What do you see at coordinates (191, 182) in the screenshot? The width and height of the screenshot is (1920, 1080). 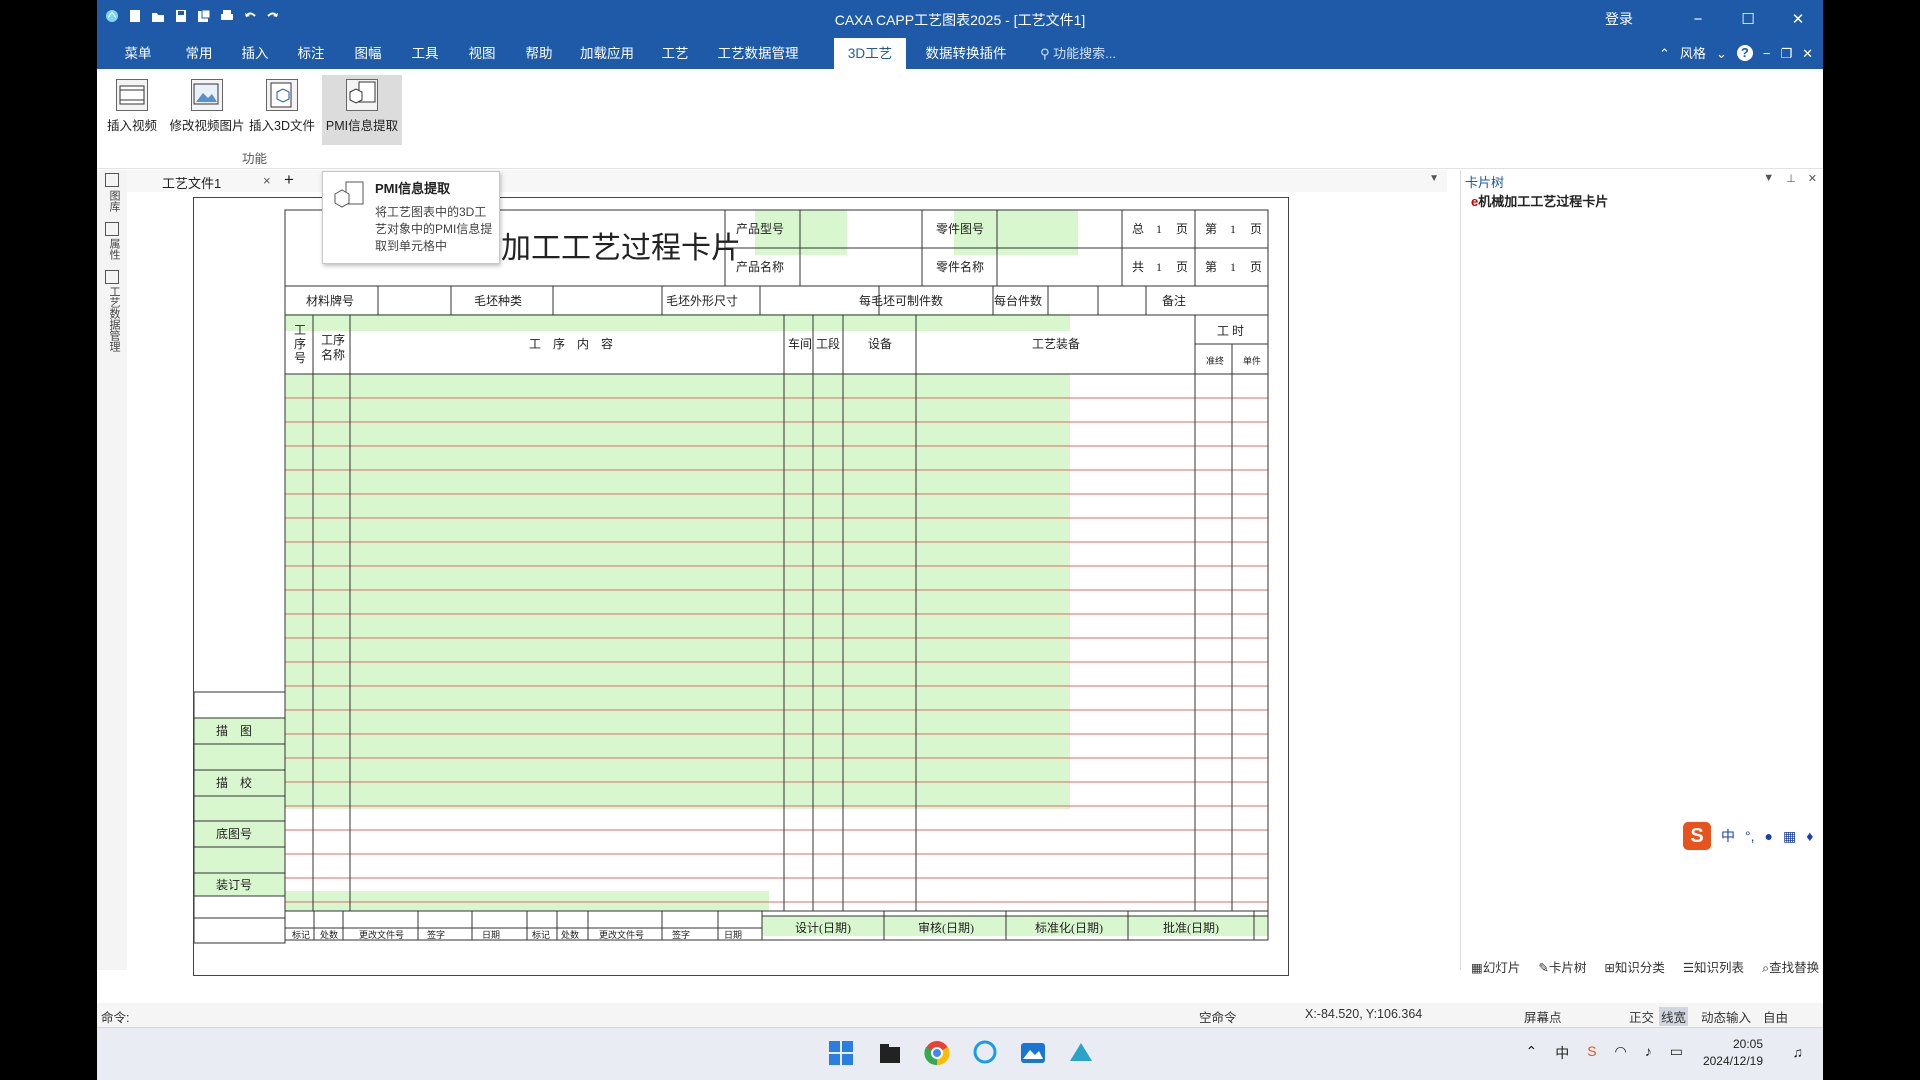 I see `document-tab: 工艺文件1` at bounding box center [191, 182].